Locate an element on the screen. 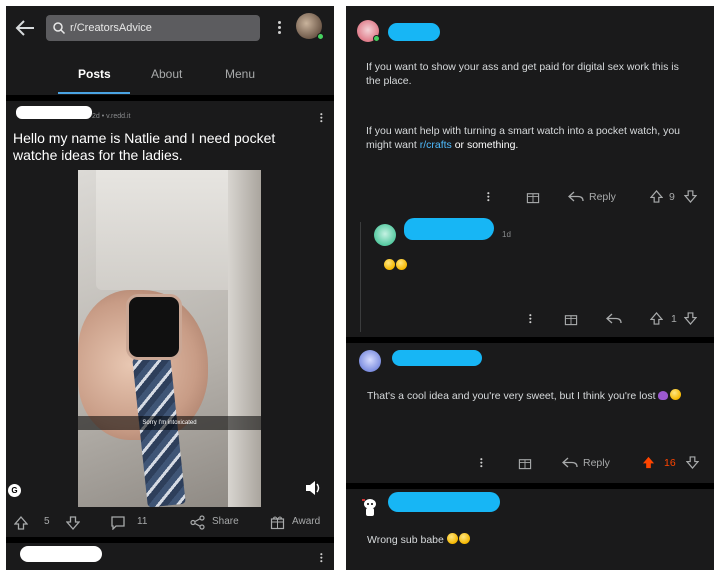 This screenshot has height=576, width=720. video-caption: Sorry I'm intoxicated is located at coordinates (169, 423).